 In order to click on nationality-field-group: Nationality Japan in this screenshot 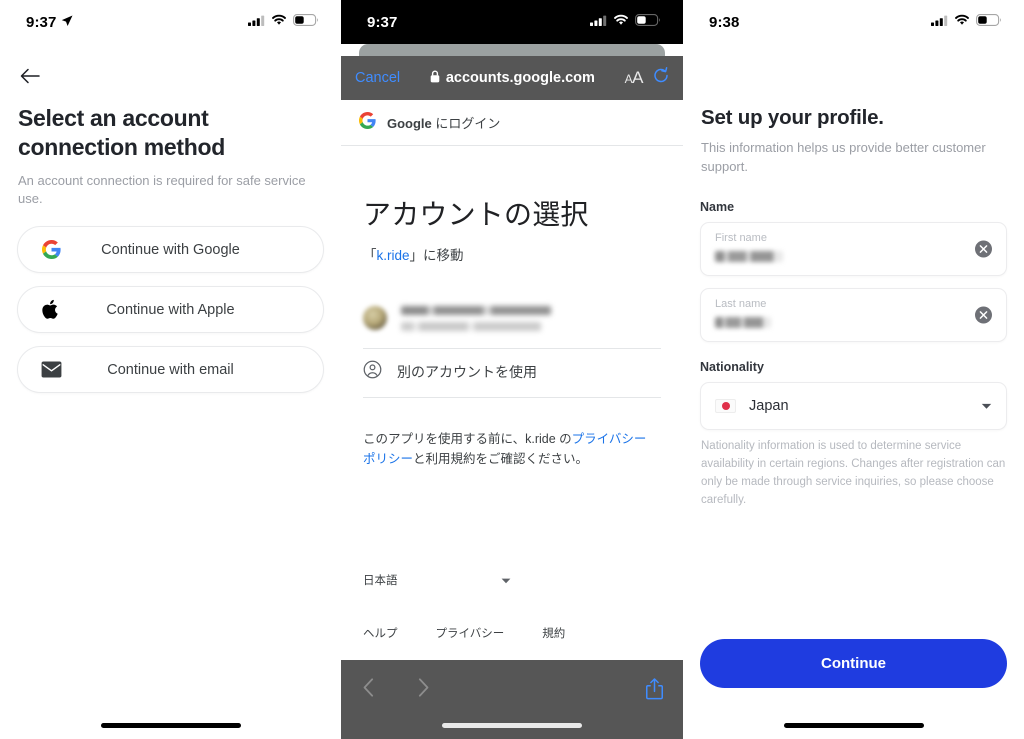, I will do `click(853, 395)`.